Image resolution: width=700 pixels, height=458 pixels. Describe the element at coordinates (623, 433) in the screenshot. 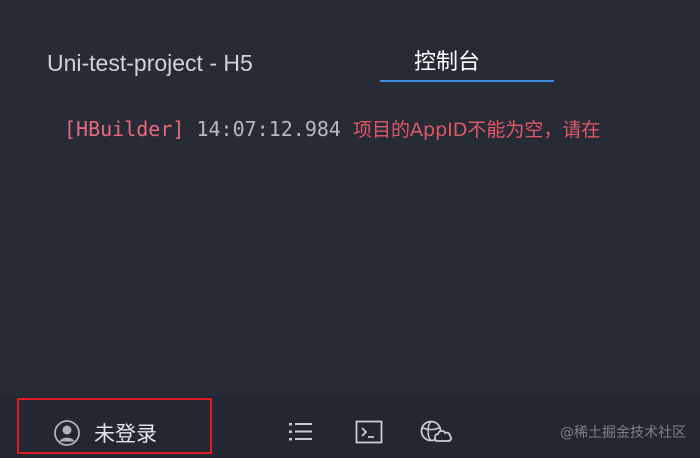

I see `watermark: @稀土掘金技术社区` at that location.